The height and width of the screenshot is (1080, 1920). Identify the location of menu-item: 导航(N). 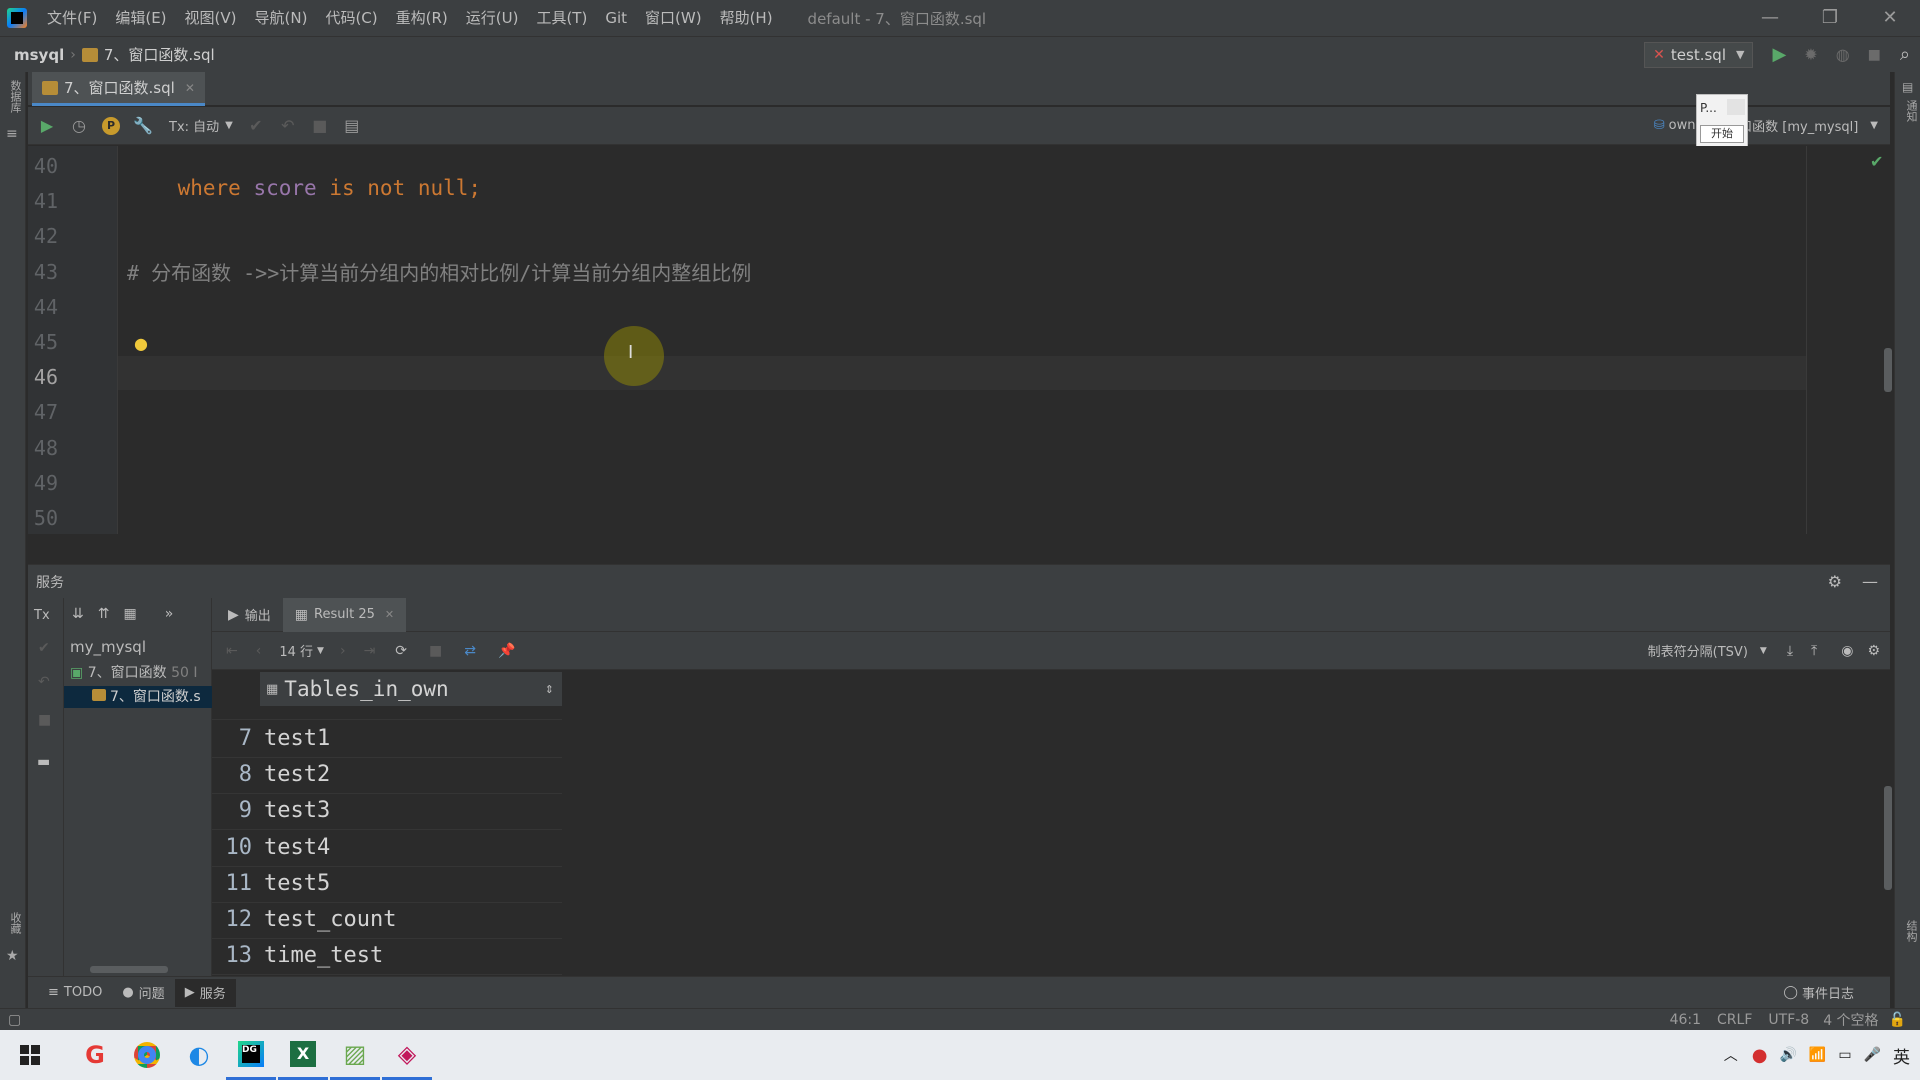
(281, 18).